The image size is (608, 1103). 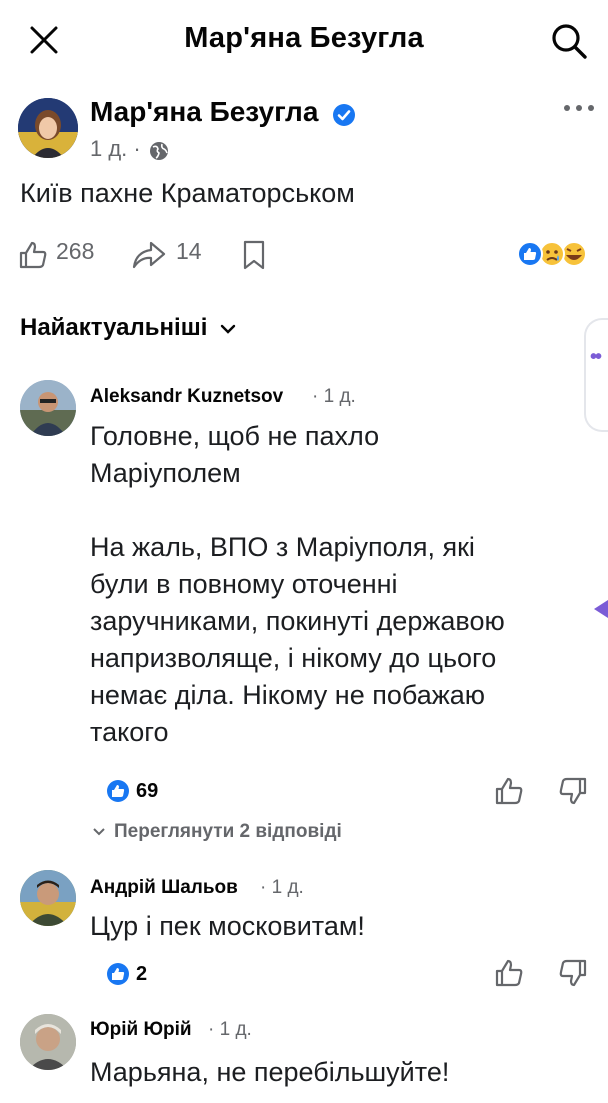 I want to click on post-timestamp: 1 д. ·, so click(x=115, y=149).